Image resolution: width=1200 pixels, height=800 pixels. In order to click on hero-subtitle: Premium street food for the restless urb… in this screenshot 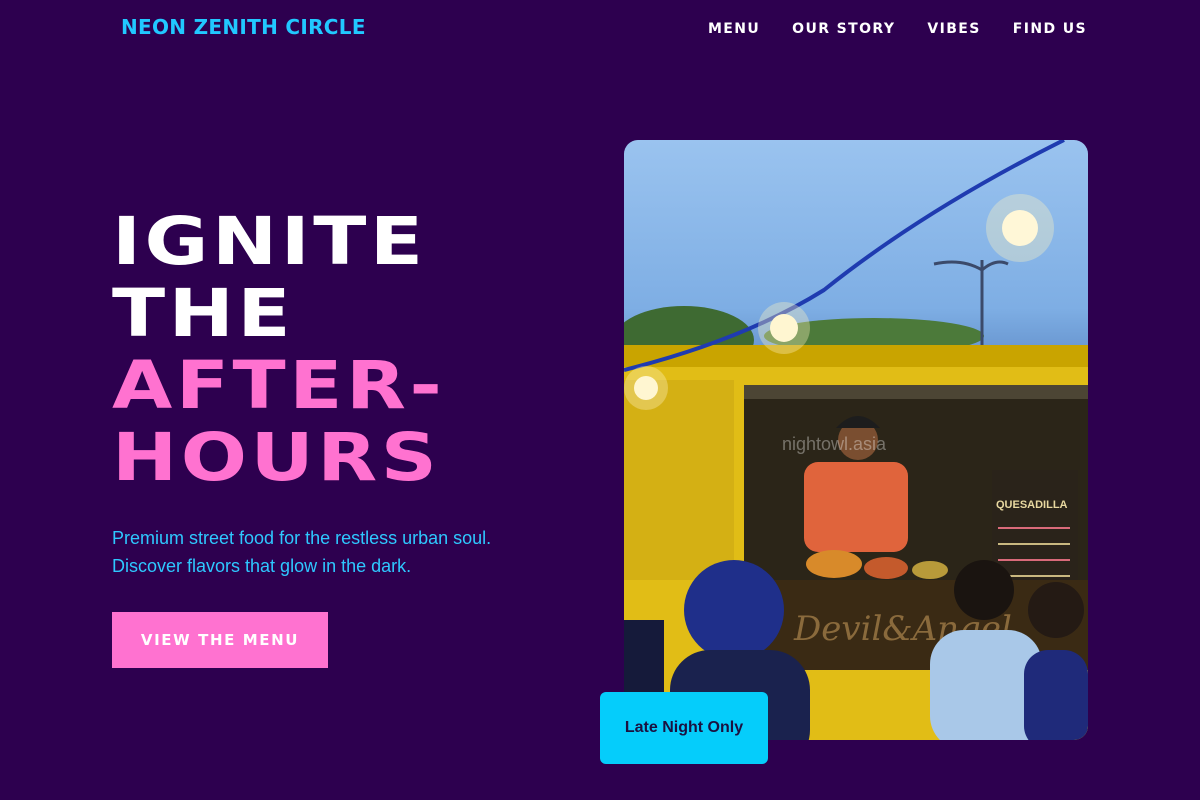, I will do `click(332, 552)`.